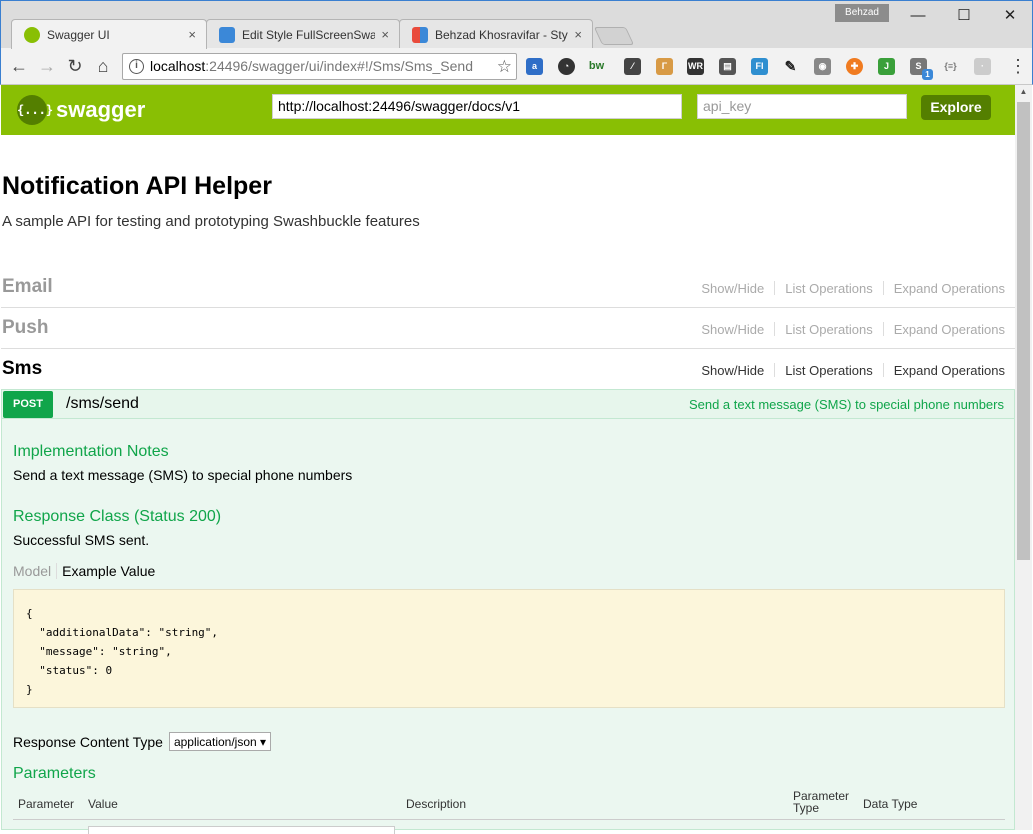 The height and width of the screenshot is (834, 1033). What do you see at coordinates (220, 741) in the screenshot?
I see `content-type-select: application/json ▾` at bounding box center [220, 741].